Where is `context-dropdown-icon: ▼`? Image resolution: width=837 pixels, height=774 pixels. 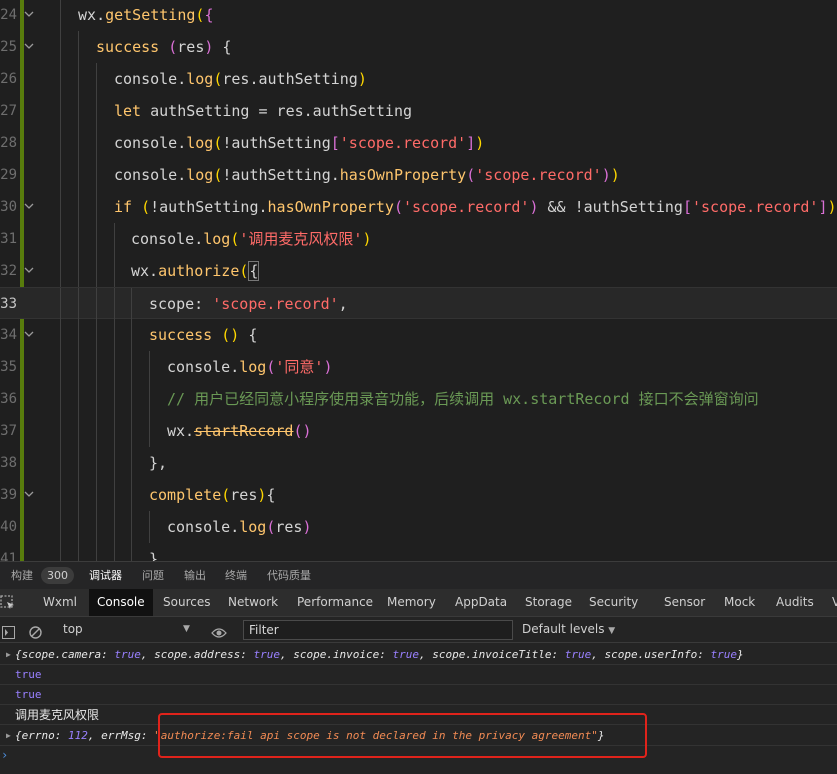 context-dropdown-icon: ▼ is located at coordinates (186, 629).